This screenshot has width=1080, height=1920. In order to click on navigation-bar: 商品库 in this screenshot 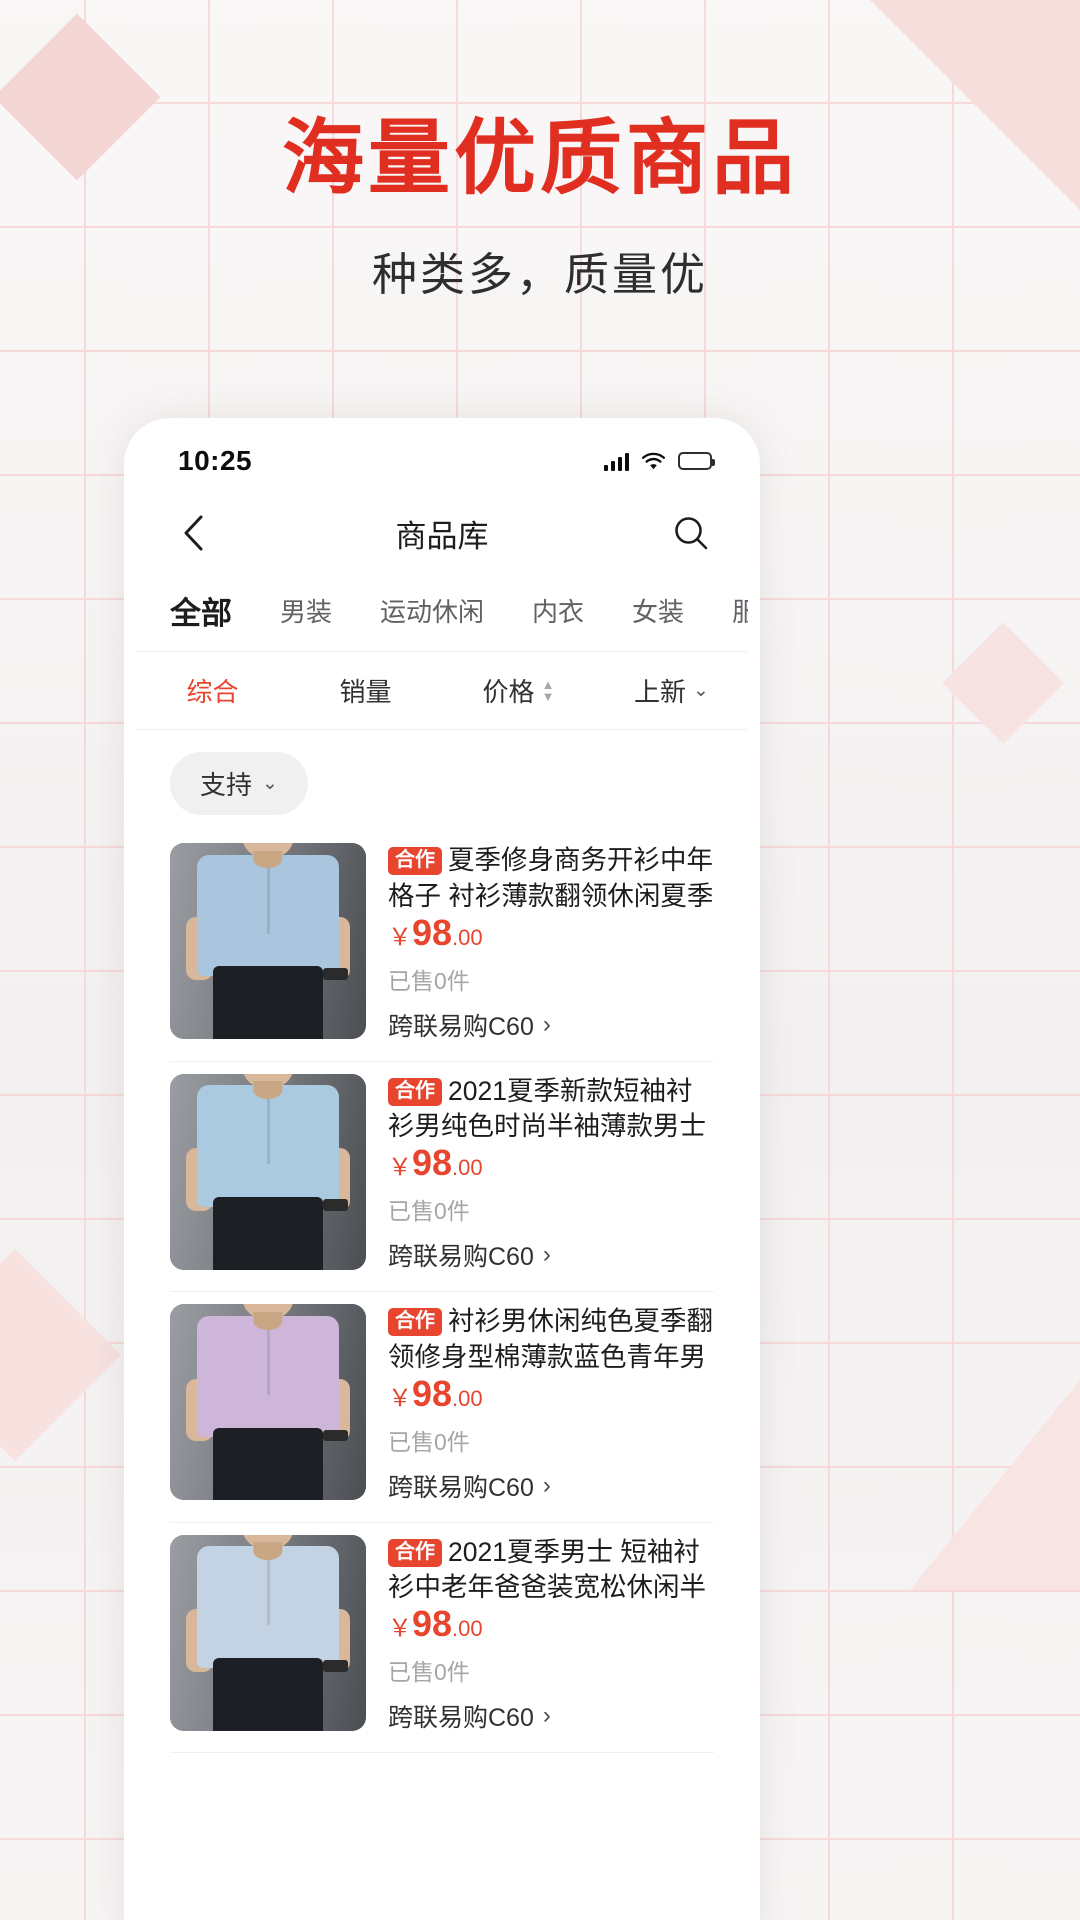, I will do `click(442, 533)`.